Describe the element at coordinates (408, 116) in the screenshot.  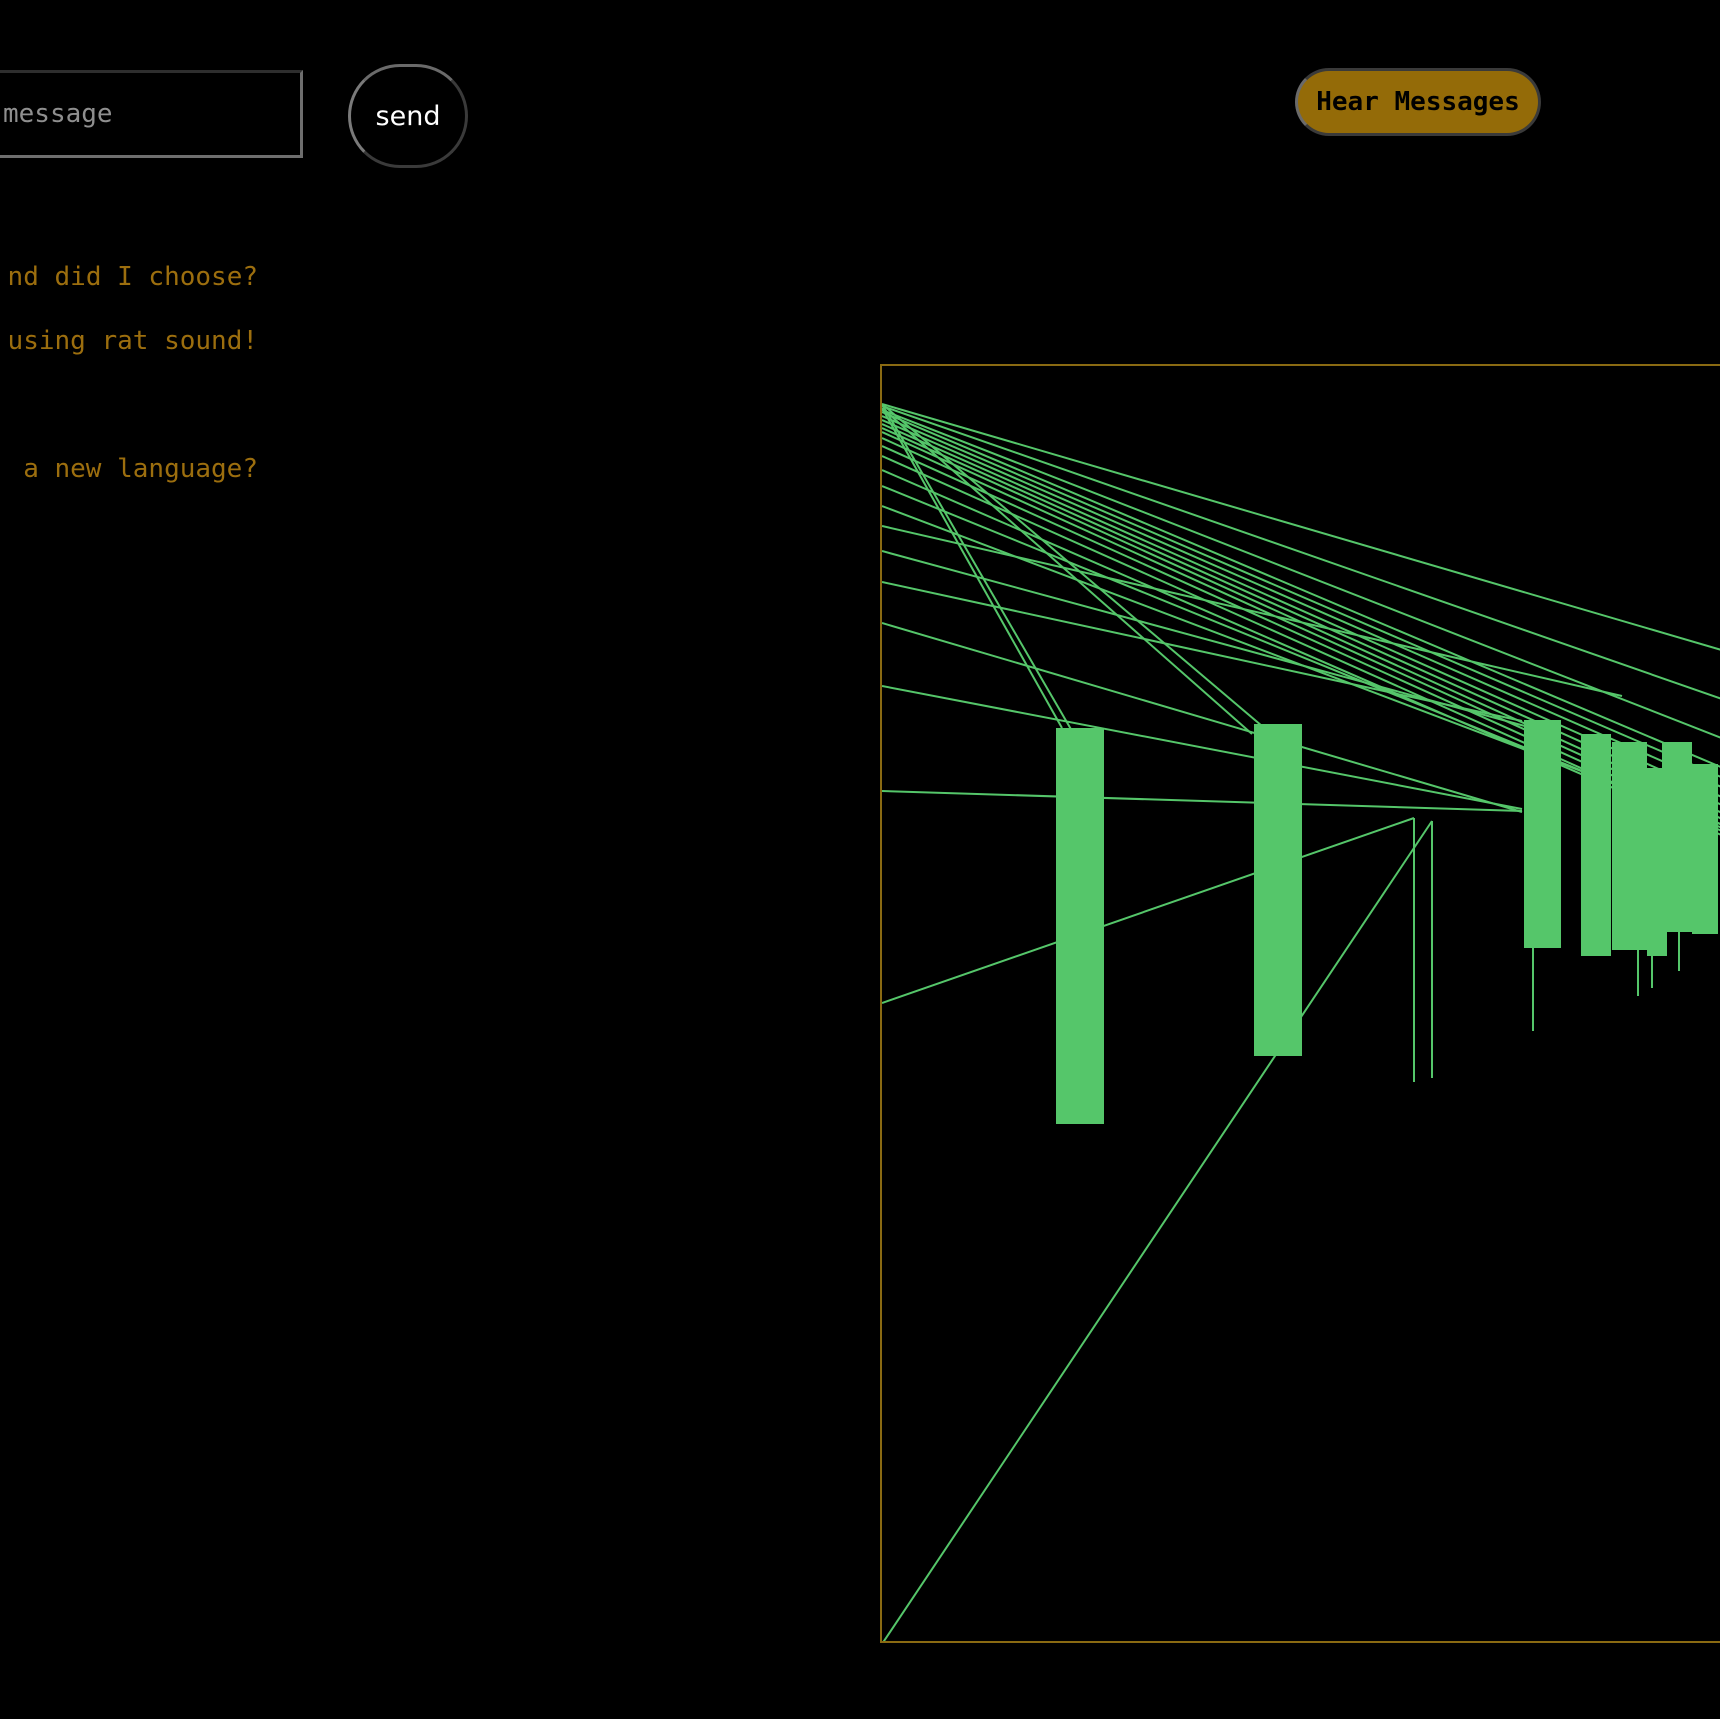
I see `send-button: send` at that location.